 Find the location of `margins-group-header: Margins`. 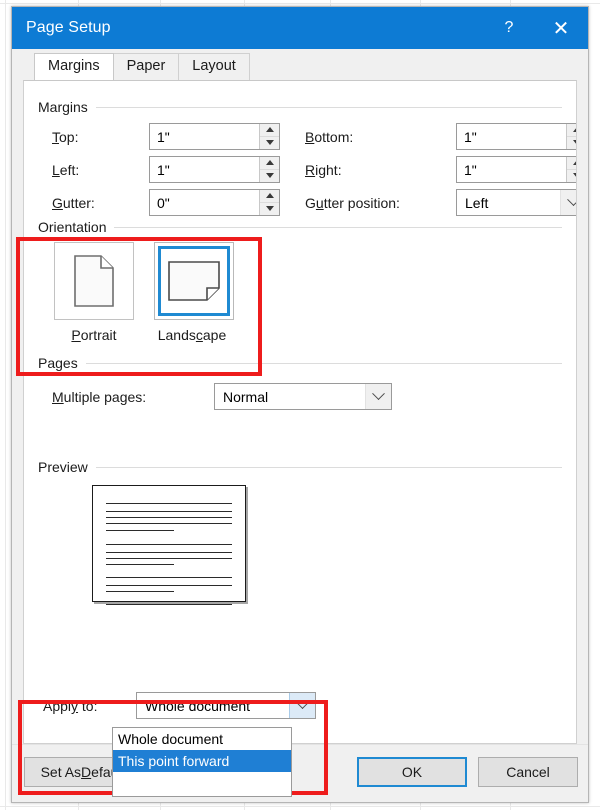

margins-group-header: Margins is located at coordinates (300, 107).